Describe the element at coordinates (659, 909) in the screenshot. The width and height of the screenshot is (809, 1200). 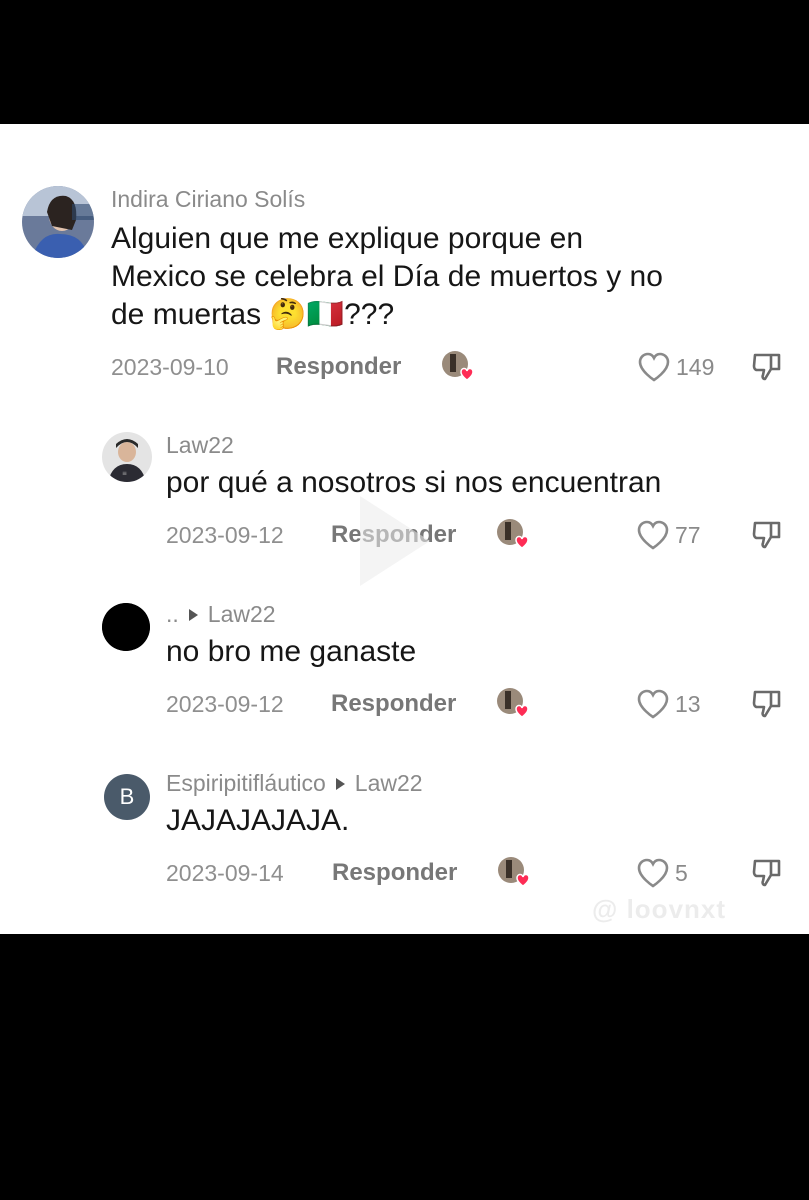
I see `watermark: @ loovnxt` at that location.